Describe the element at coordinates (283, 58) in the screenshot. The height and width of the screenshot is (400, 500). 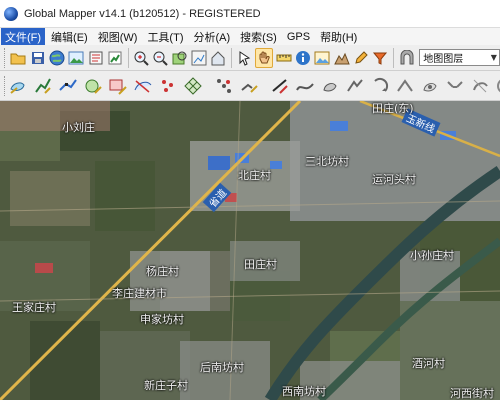
I see `measure-tool-button` at that location.